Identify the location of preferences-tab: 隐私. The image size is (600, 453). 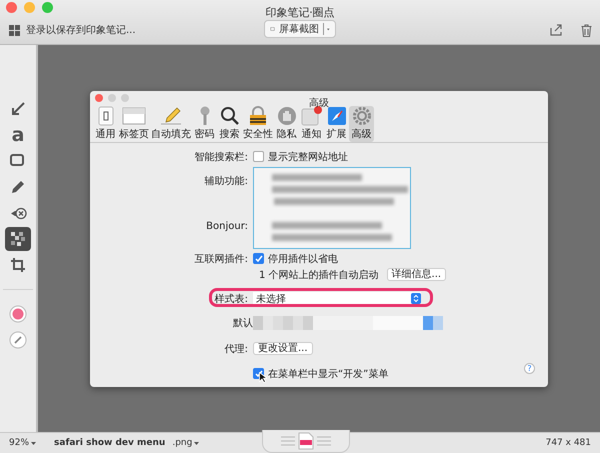
(286, 124).